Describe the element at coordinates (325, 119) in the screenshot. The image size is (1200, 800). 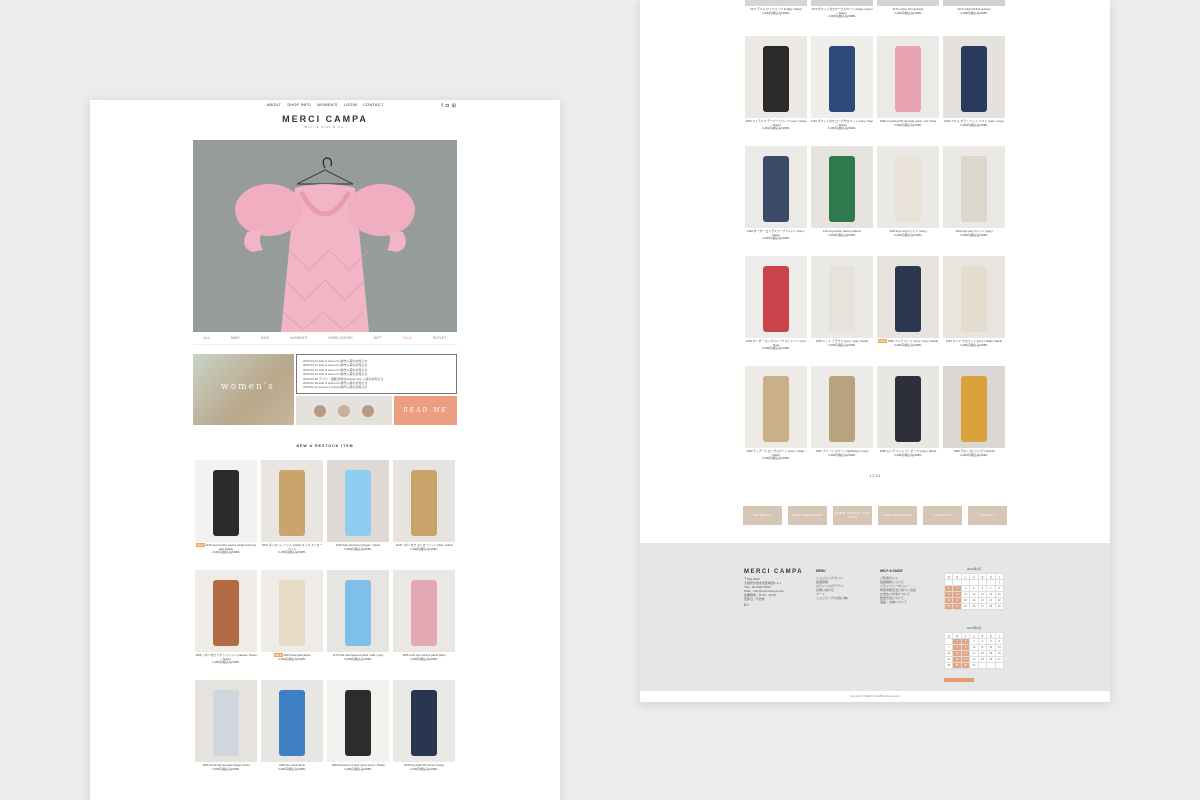
I see `site-logo: MERCI CAMPA` at that location.